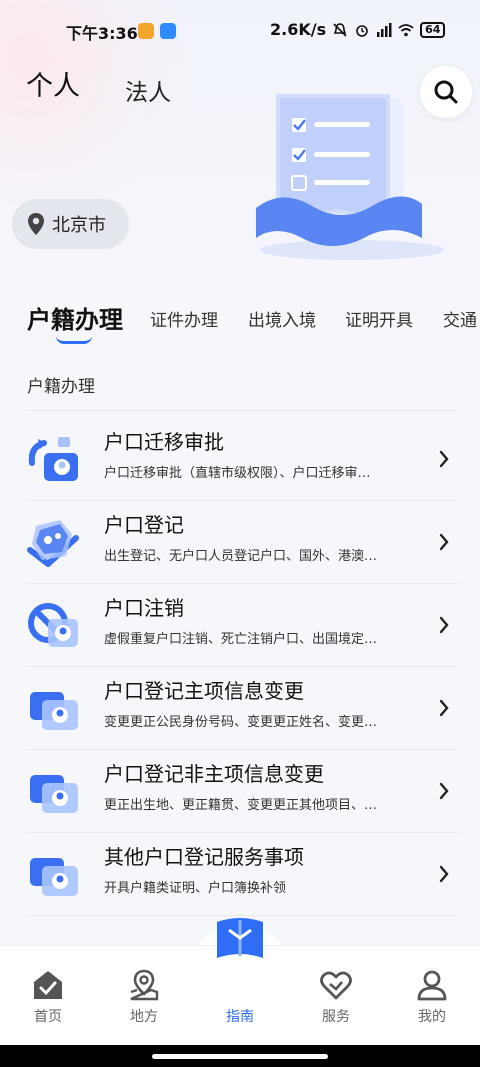 The width and height of the screenshot is (480, 1067). Describe the element at coordinates (362, 30) in the screenshot. I see `alarm-icon` at that location.